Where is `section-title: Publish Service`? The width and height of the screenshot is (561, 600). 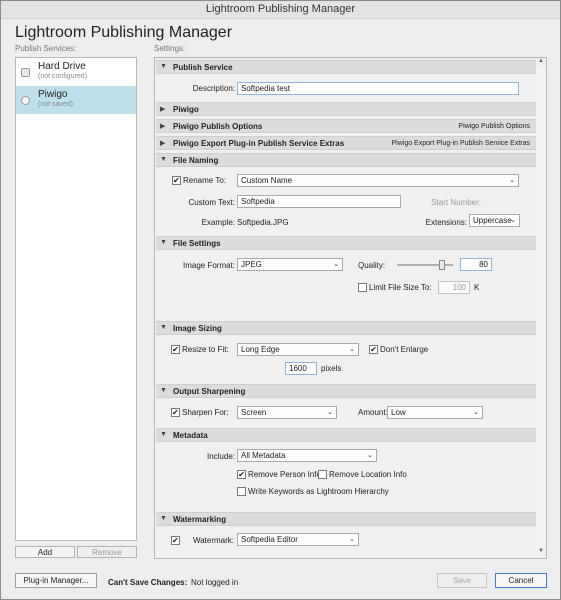
section-title: Publish Service is located at coordinates (203, 67).